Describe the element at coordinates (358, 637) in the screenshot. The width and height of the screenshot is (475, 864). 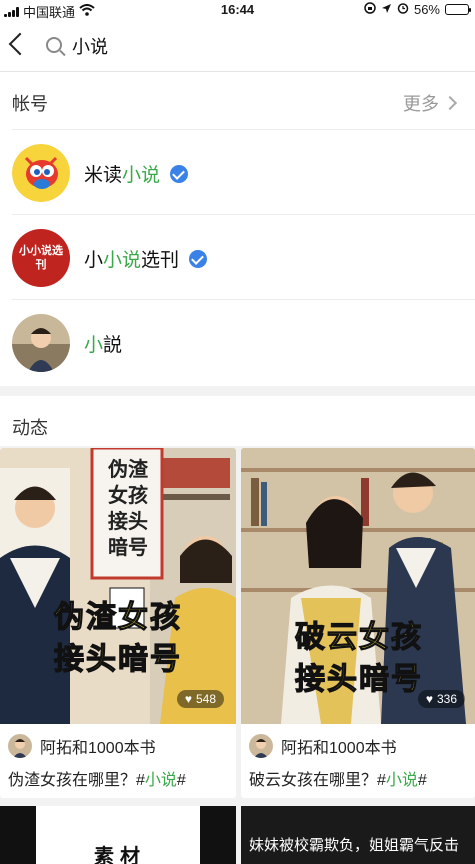
I see `video-caption-line1: 破云女孩` at that location.